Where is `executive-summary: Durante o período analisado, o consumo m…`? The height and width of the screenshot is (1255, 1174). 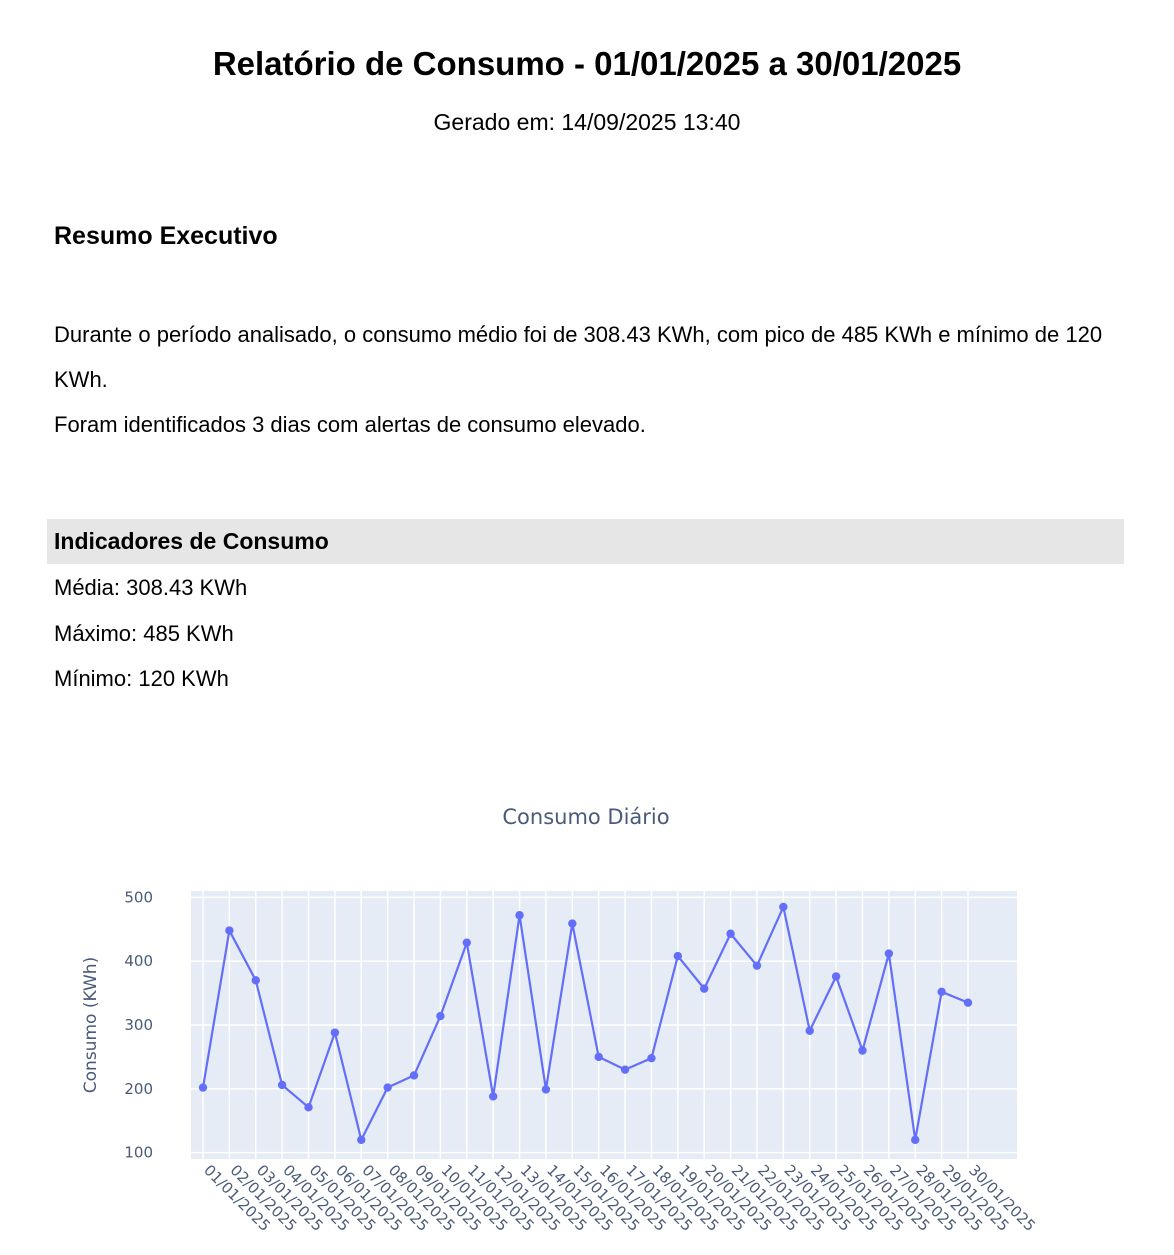 executive-summary: Durante o período analisado, o consumo m… is located at coordinates (594, 379).